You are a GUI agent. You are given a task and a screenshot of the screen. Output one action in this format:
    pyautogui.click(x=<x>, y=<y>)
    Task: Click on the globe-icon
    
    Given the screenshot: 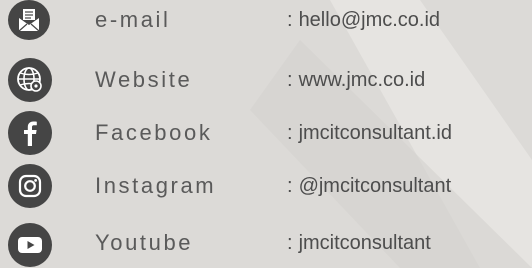 What is the action you would take?
    pyautogui.click(x=30, y=80)
    